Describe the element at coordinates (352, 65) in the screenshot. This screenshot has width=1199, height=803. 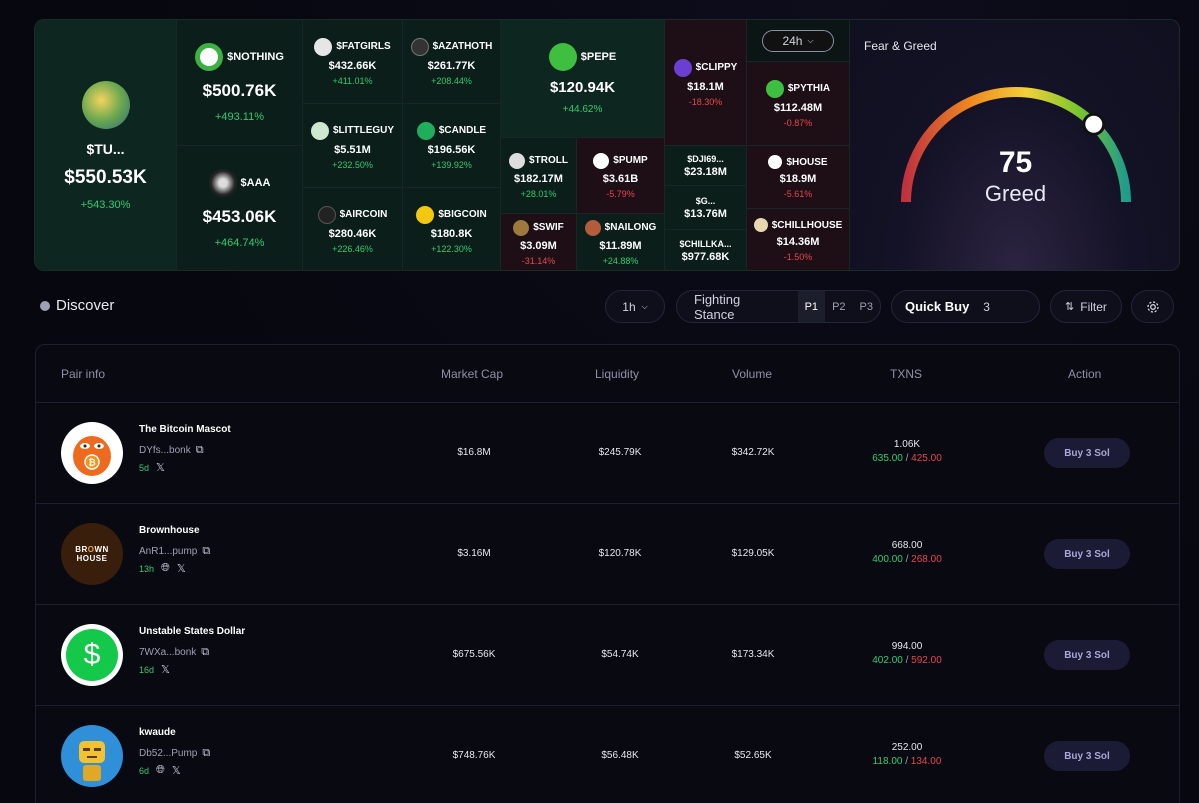
I see `token-mcap: $432.66K` at that location.